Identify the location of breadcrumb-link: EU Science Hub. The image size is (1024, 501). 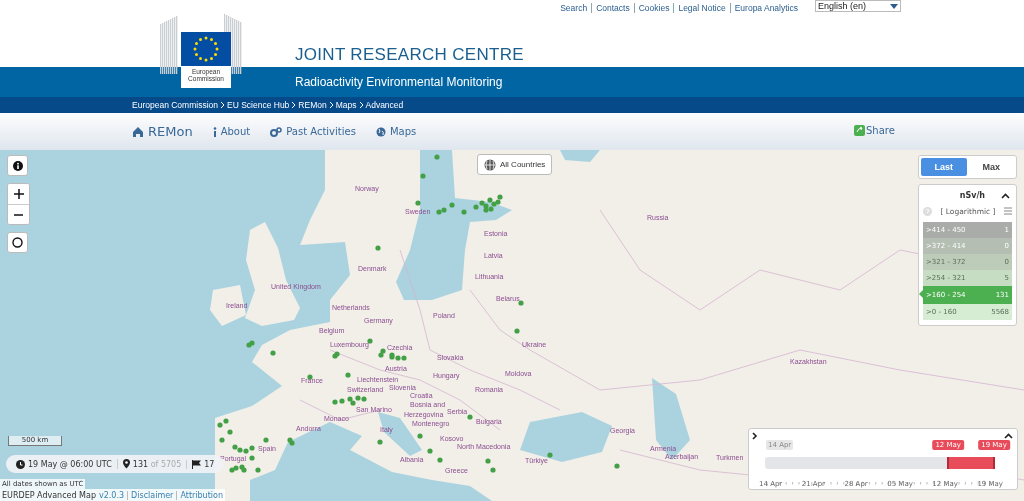
(258, 105).